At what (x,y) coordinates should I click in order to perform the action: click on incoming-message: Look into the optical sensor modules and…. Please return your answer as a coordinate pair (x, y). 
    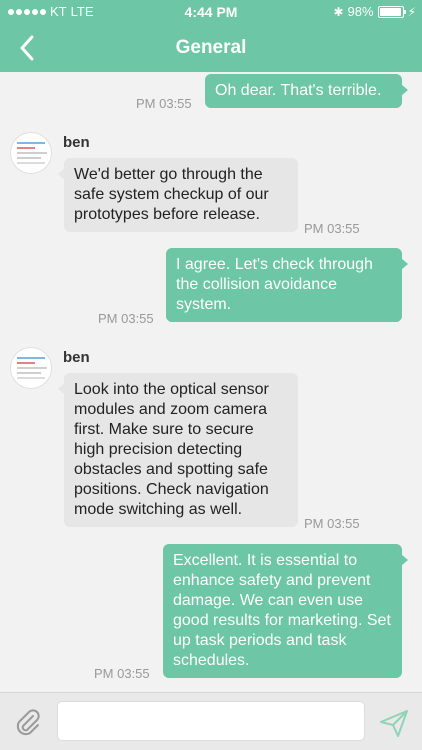
    Looking at the image, I should click on (178, 450).